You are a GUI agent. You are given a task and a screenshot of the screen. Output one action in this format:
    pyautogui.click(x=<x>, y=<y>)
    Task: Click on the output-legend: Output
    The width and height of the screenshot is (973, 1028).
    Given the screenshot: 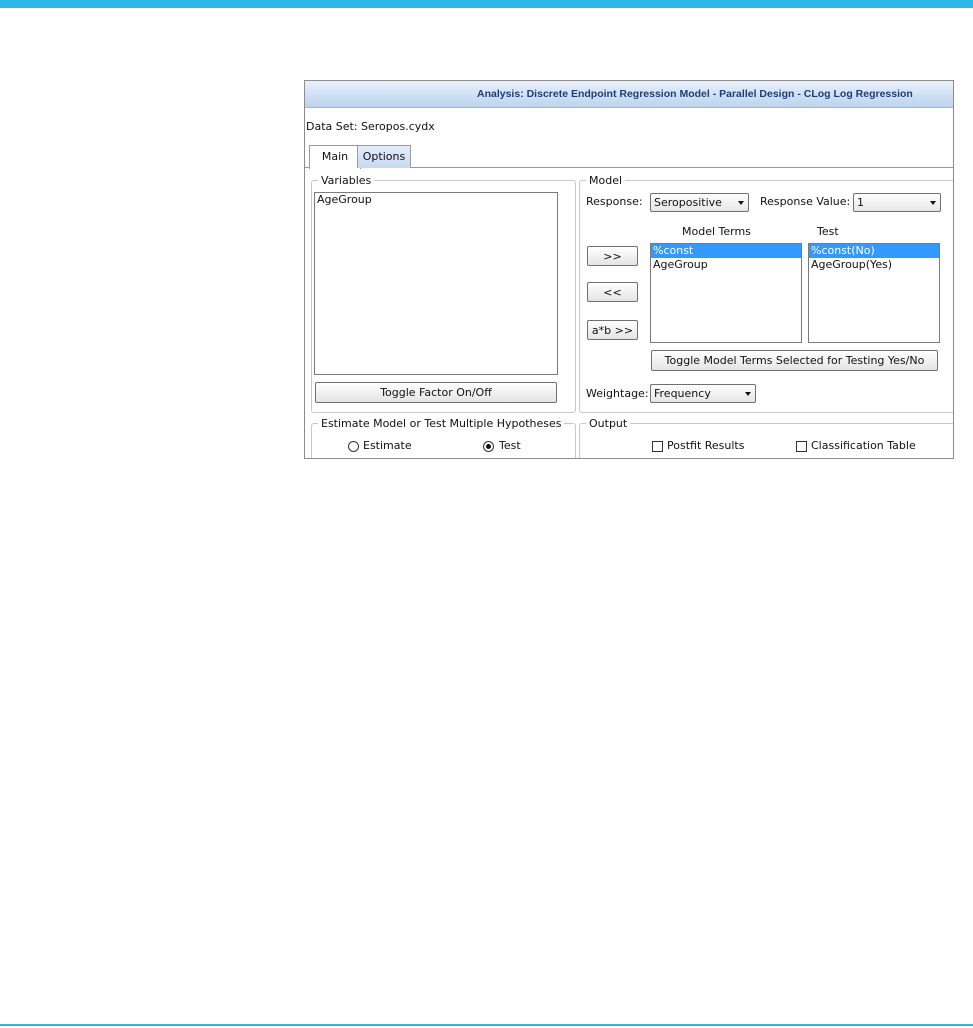 What is the action you would take?
    pyautogui.click(x=608, y=423)
    